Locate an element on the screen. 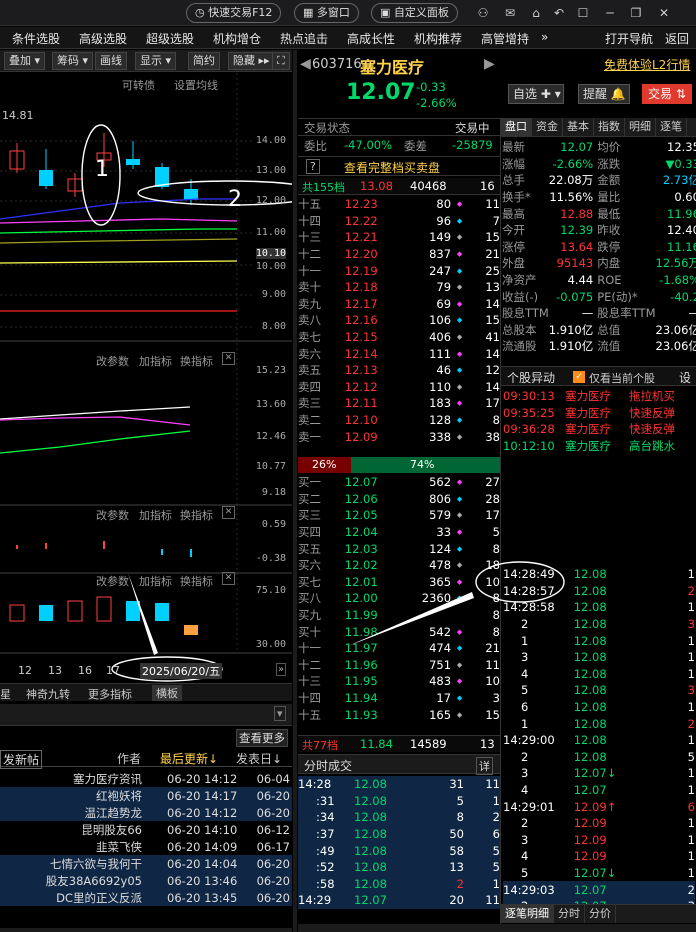 This screenshot has width=696, height=932. menu-item: 打开导航 is located at coordinates (629, 38).